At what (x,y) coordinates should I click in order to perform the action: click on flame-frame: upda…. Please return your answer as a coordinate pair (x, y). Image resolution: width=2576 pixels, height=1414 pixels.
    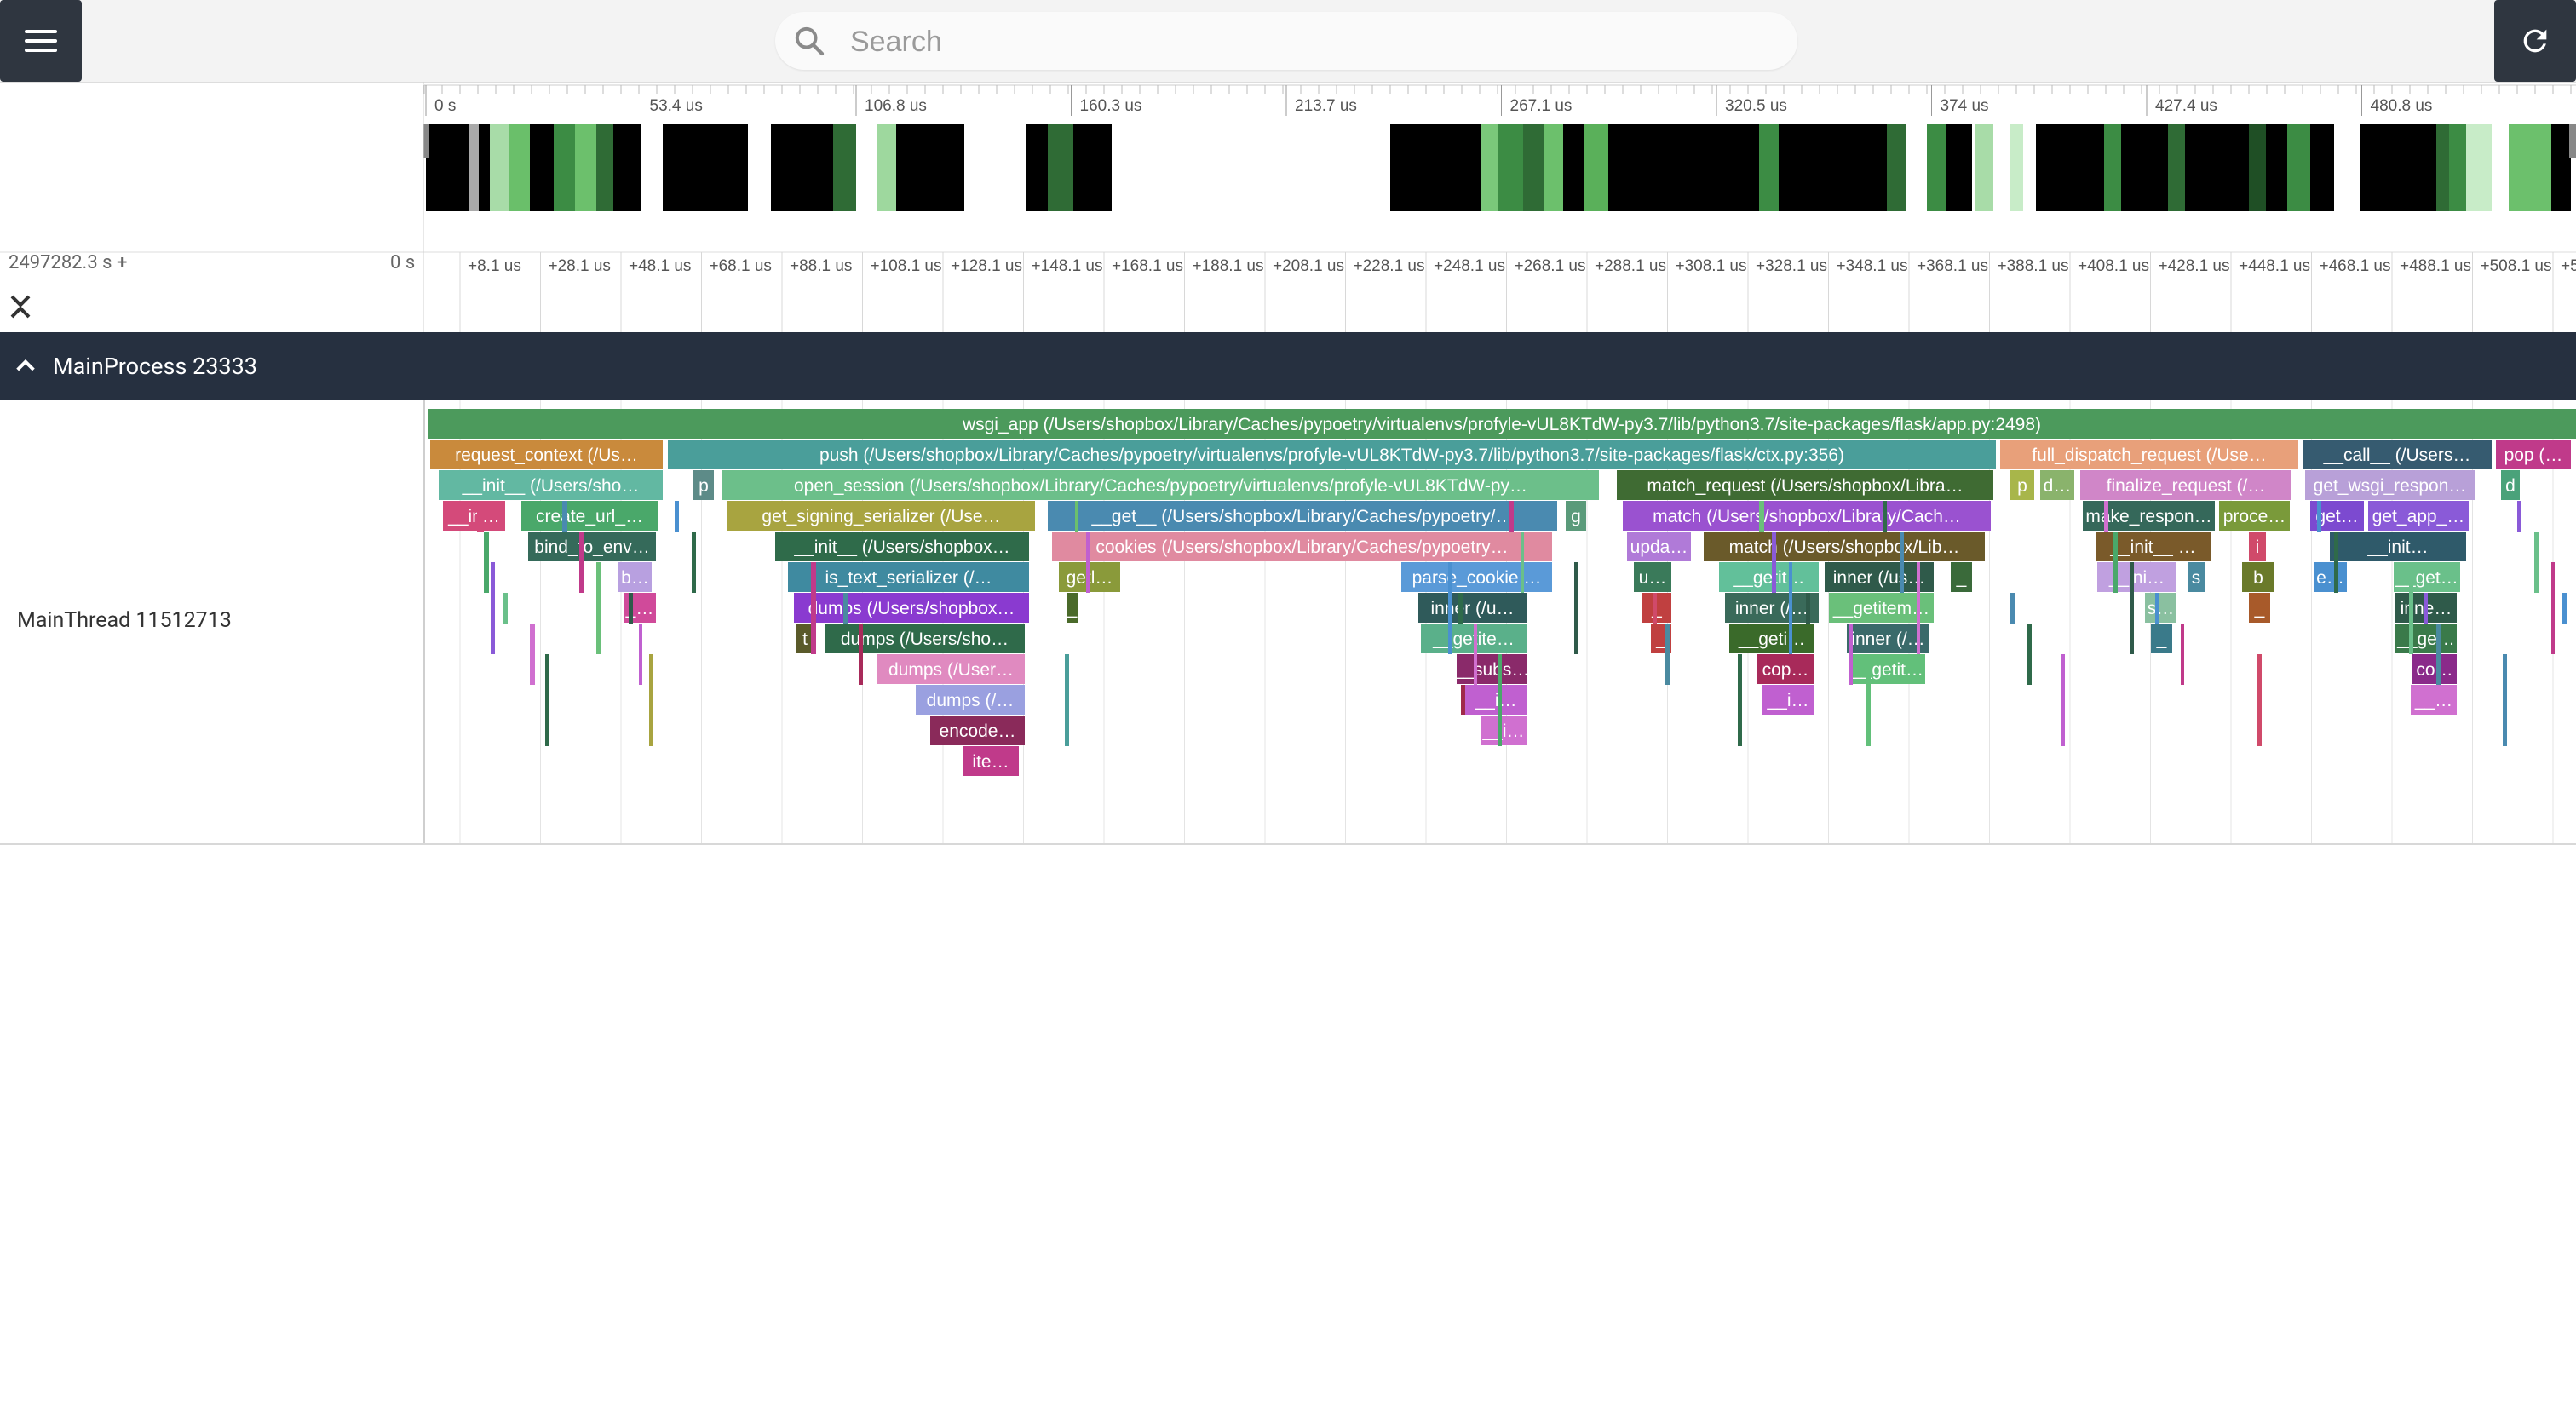
    Looking at the image, I should click on (1659, 546).